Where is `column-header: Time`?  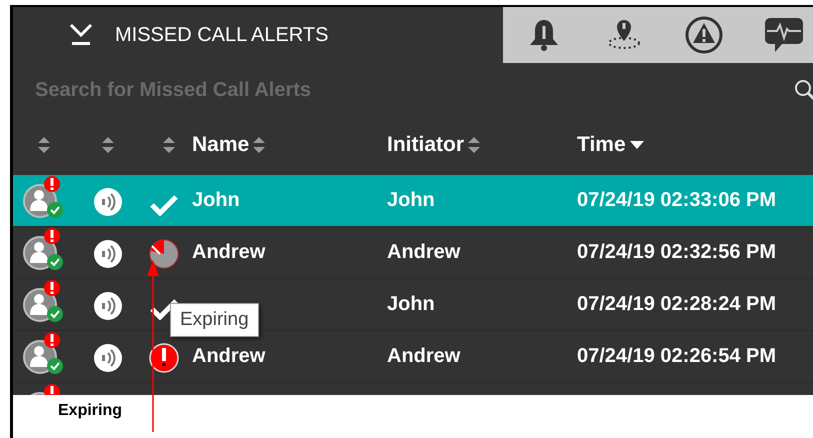
column-header: Time is located at coordinates (601, 145).